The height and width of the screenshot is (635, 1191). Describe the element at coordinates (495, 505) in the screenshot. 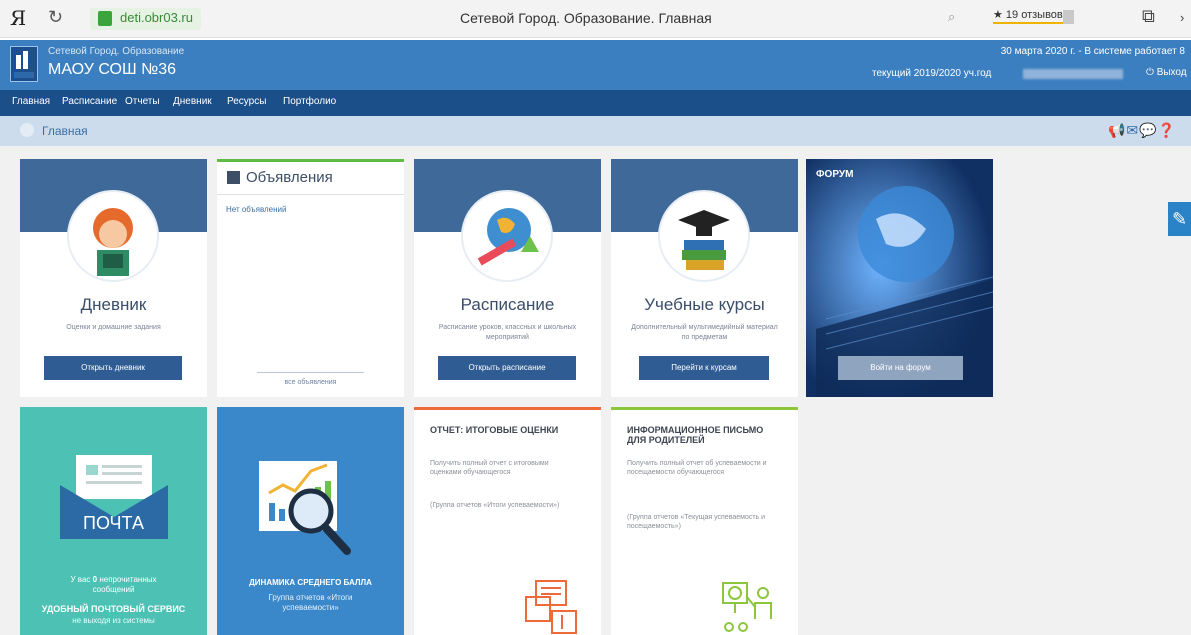

I see `final-grades-group: (Группа отчетов «Итоги успеваемости»)` at that location.